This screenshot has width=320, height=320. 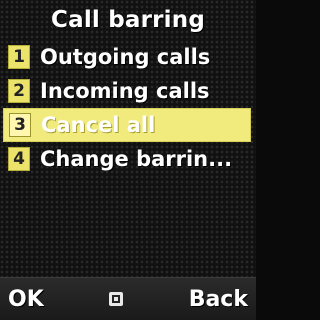 What do you see at coordinates (20, 125) in the screenshot?
I see `menu-item-number: 3` at bounding box center [20, 125].